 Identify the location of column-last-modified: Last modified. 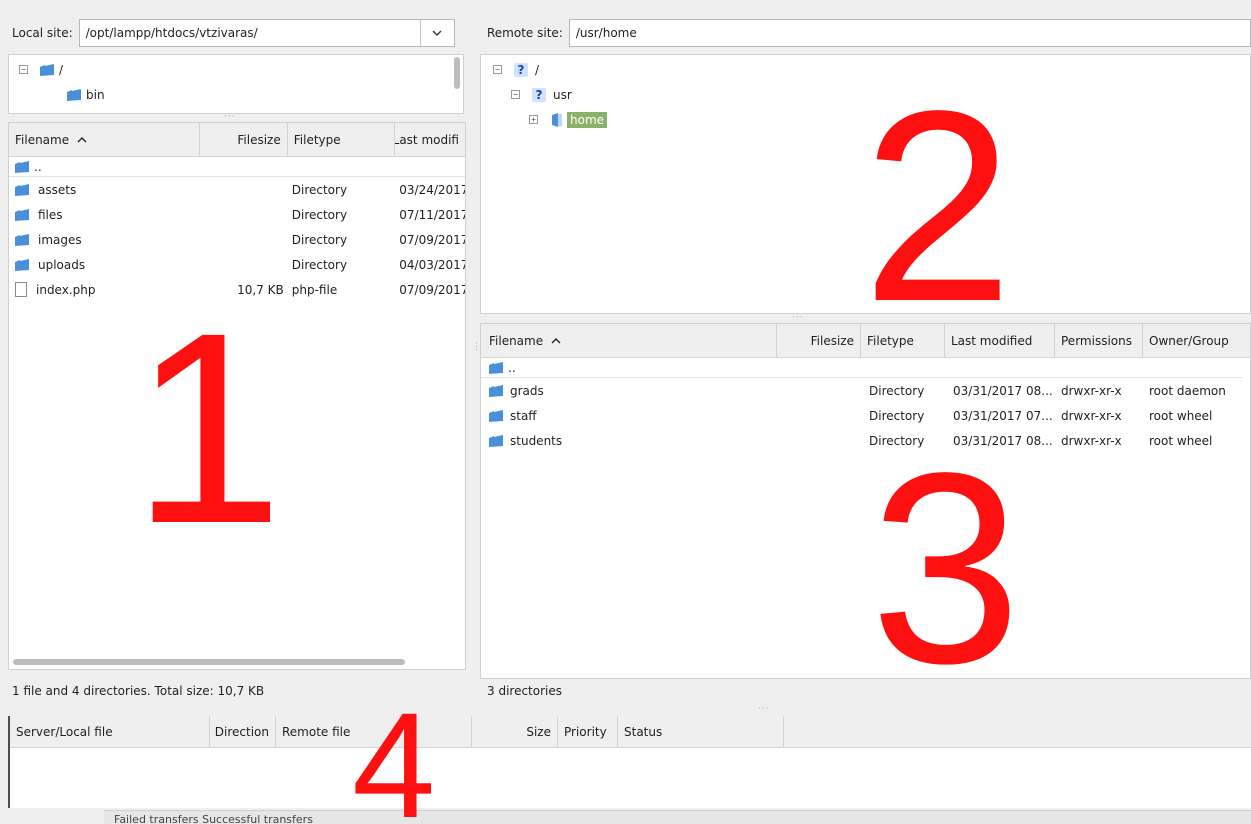
(1000, 340).